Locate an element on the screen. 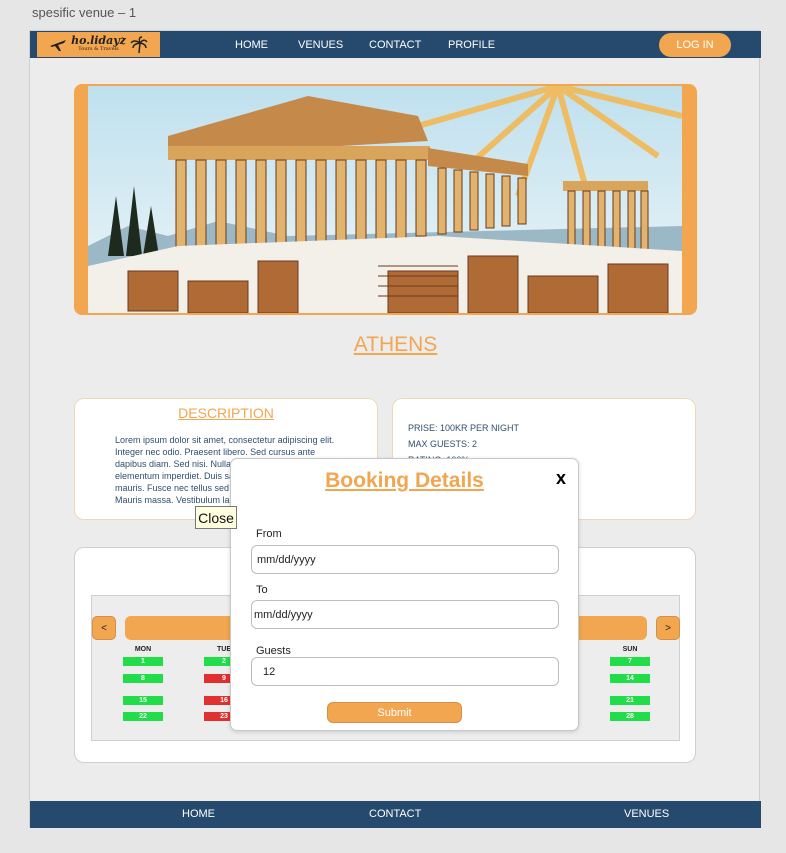  to-date-input: mm/dd/yyyy is located at coordinates (405, 614).